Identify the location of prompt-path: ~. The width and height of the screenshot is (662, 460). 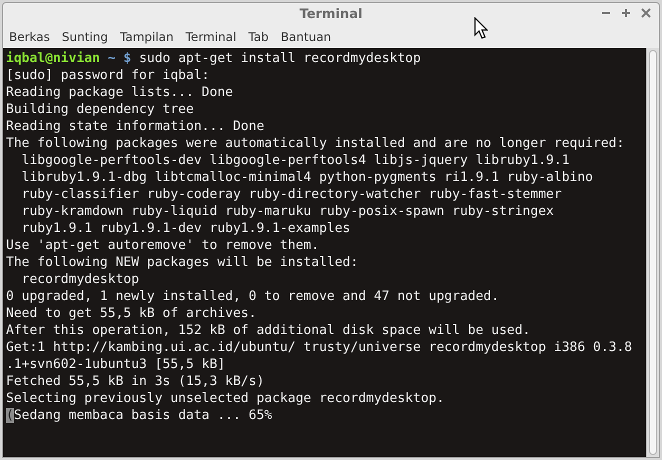
(112, 58).